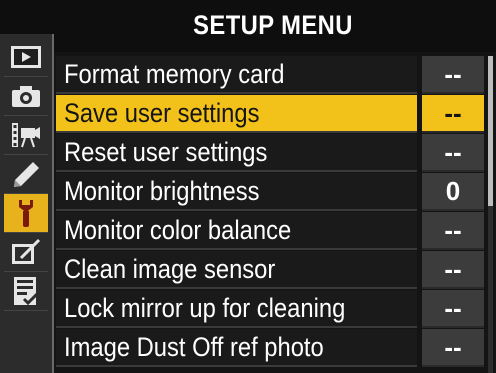 The height and width of the screenshot is (373, 496). I want to click on menu-item-save-user-settings: Save user settings --, so click(272, 114).